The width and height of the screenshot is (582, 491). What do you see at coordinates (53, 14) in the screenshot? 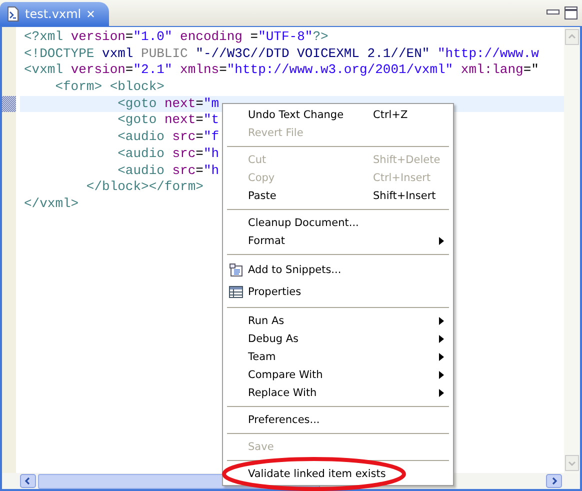
I see `tab-title: test.vxml` at bounding box center [53, 14].